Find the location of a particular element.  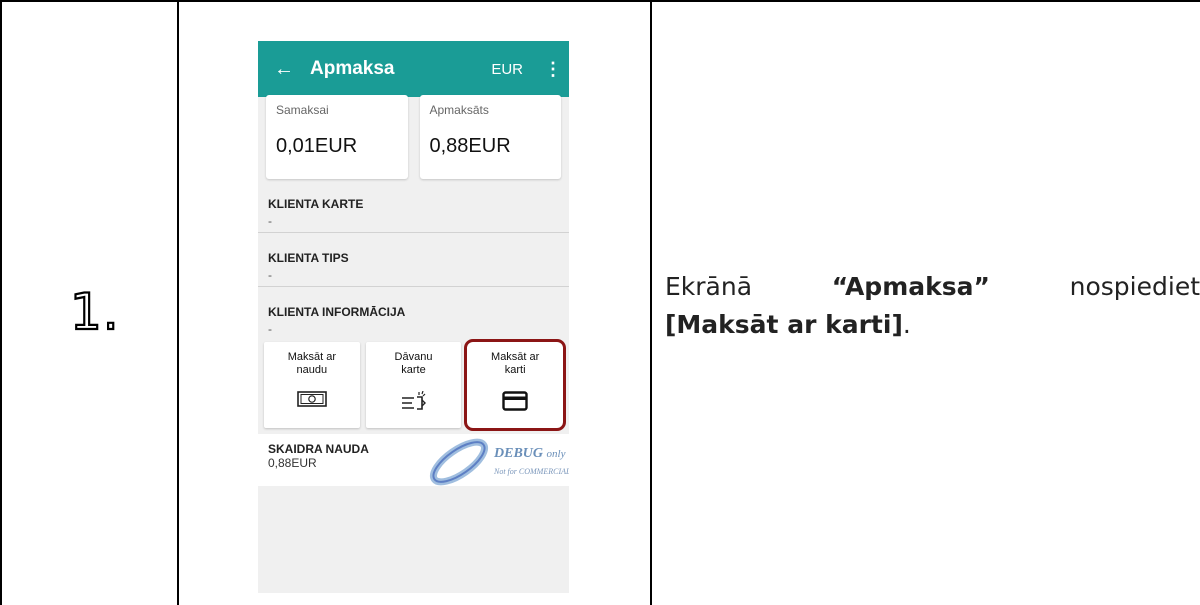

back-arrow-icon: ← is located at coordinates (284, 69).